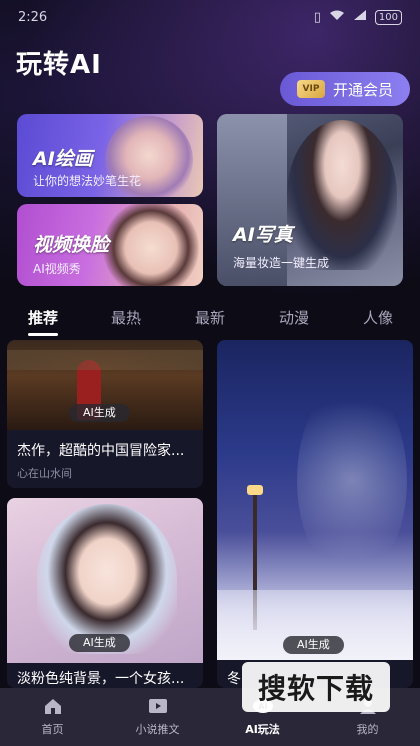 The width and height of the screenshot is (420, 746). Describe the element at coordinates (87, 181) in the screenshot. I see `ai-painting-subtitle: 让你的想法妙笔生花` at that location.